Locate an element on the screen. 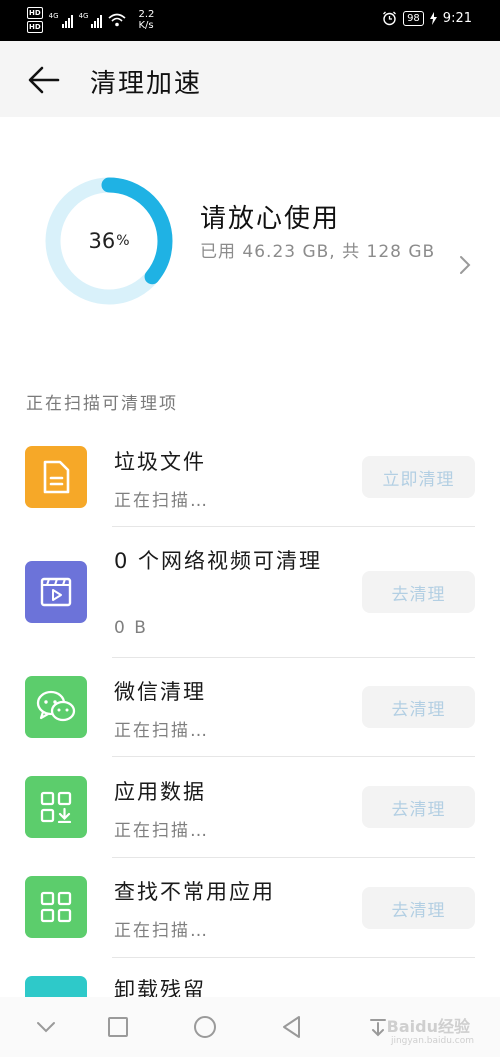  back-triangle-icon is located at coordinates (292, 1027).